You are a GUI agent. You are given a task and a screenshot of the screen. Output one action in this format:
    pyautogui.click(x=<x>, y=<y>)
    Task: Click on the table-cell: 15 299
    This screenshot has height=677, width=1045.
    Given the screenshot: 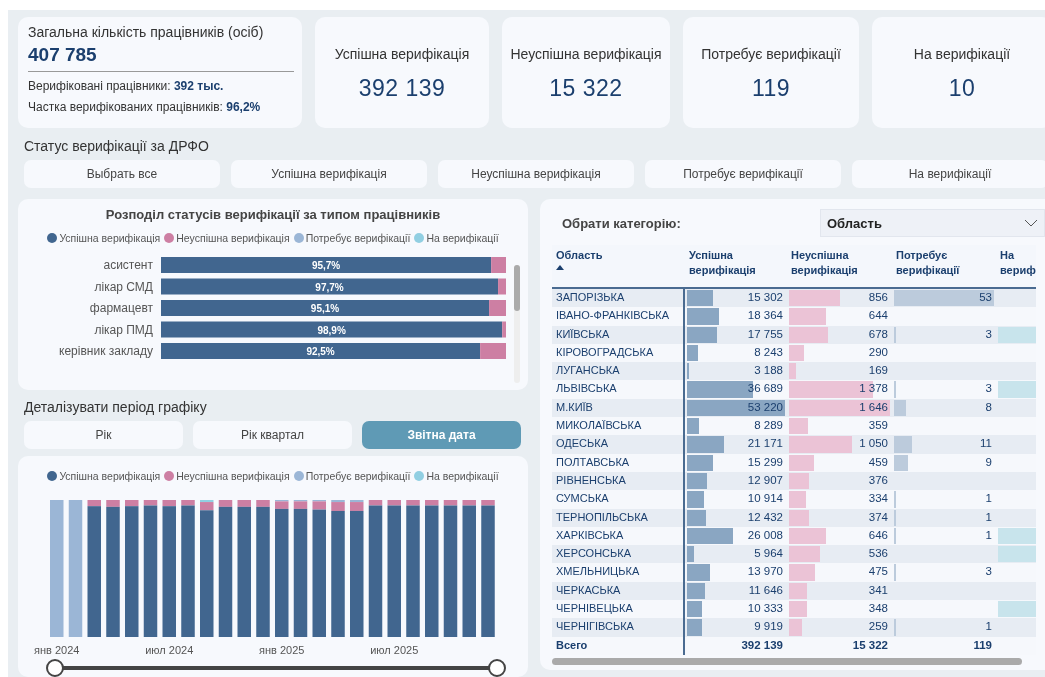 What is the action you would take?
    pyautogui.click(x=736, y=462)
    